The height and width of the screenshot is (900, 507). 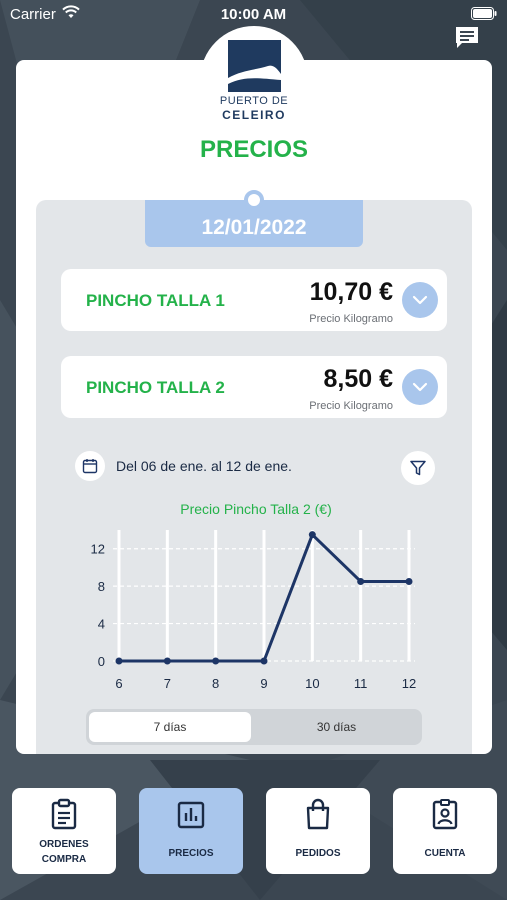 What do you see at coordinates (484, 13) in the screenshot?
I see `battery-icon` at bounding box center [484, 13].